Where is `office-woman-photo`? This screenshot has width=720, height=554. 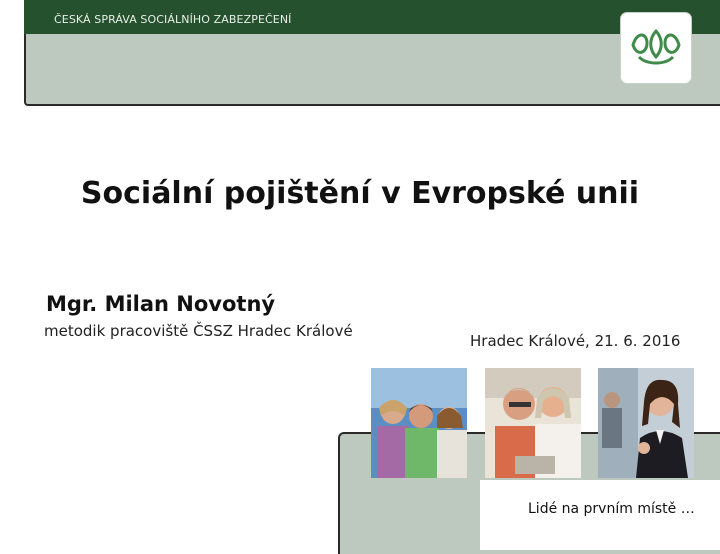
office-woman-photo is located at coordinates (646, 423).